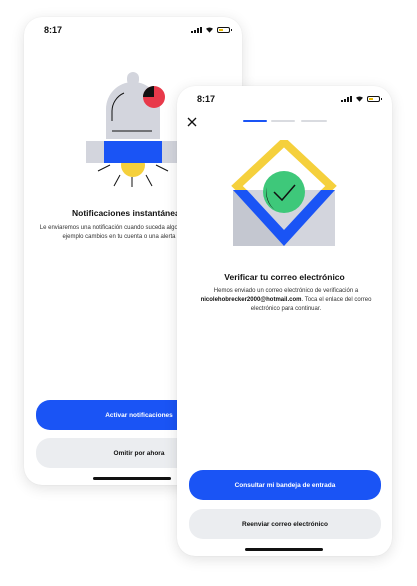 This screenshot has height=586, width=417. What do you see at coordinates (192, 122) in the screenshot?
I see `close-icon` at bounding box center [192, 122].